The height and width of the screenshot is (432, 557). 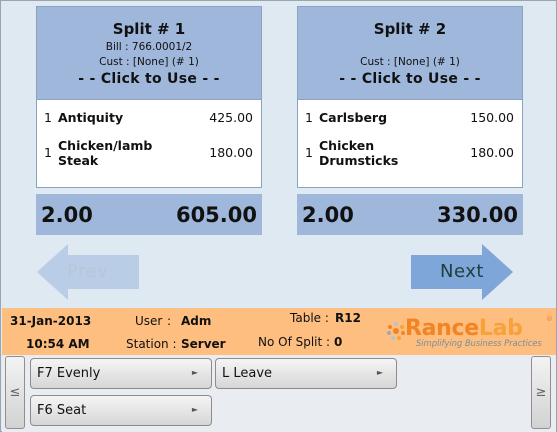 I want to click on logo-dots-icon, so click(x=396, y=331).